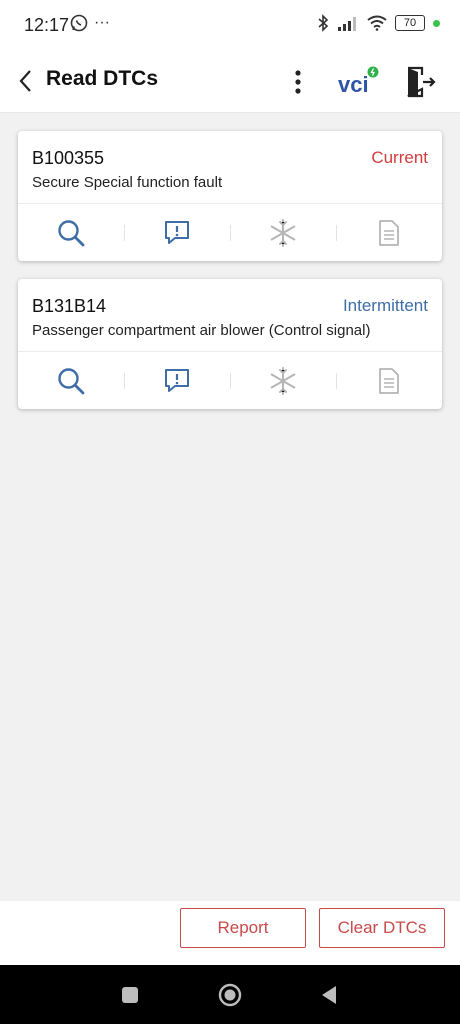 This screenshot has width=460, height=1024. Describe the element at coordinates (68, 158) in the screenshot. I see `dtc-code: B100355` at that location.